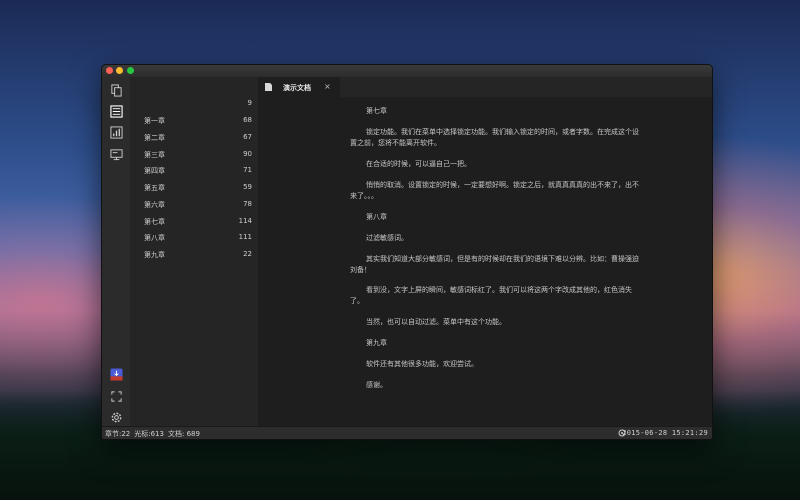 This screenshot has height=500, width=800. Describe the element at coordinates (116, 251) in the screenshot. I see `activity-bar` at that location.